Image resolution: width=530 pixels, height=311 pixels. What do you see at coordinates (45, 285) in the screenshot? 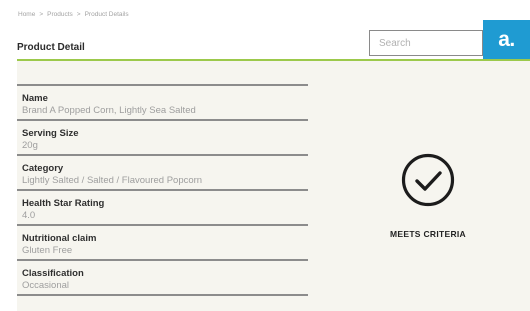
I see `detail-value: Occasional` at bounding box center [45, 285].